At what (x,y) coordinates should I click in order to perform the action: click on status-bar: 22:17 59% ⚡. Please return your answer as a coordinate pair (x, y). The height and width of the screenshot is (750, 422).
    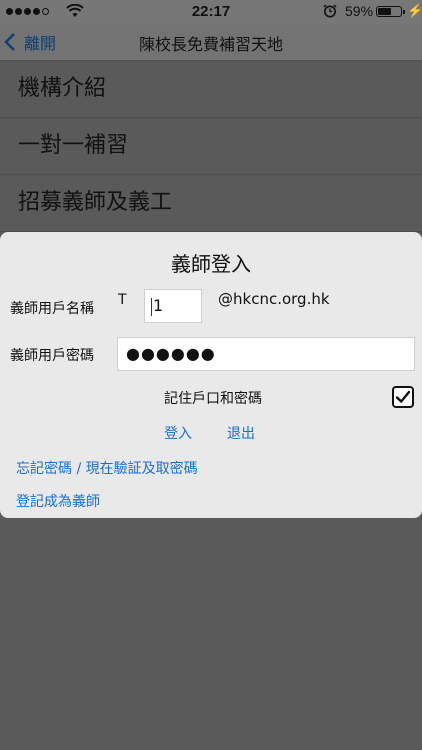
    Looking at the image, I should click on (211, 12).